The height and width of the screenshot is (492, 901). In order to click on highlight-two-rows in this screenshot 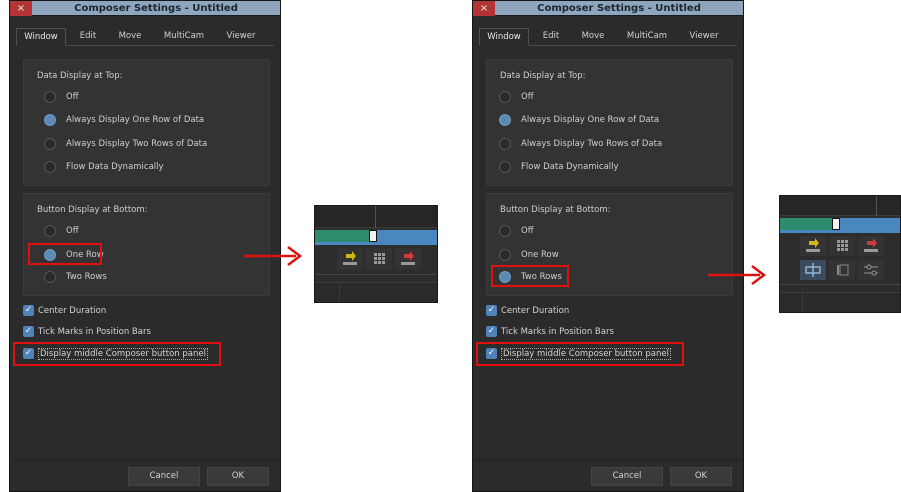, I will do `click(530, 276)`.